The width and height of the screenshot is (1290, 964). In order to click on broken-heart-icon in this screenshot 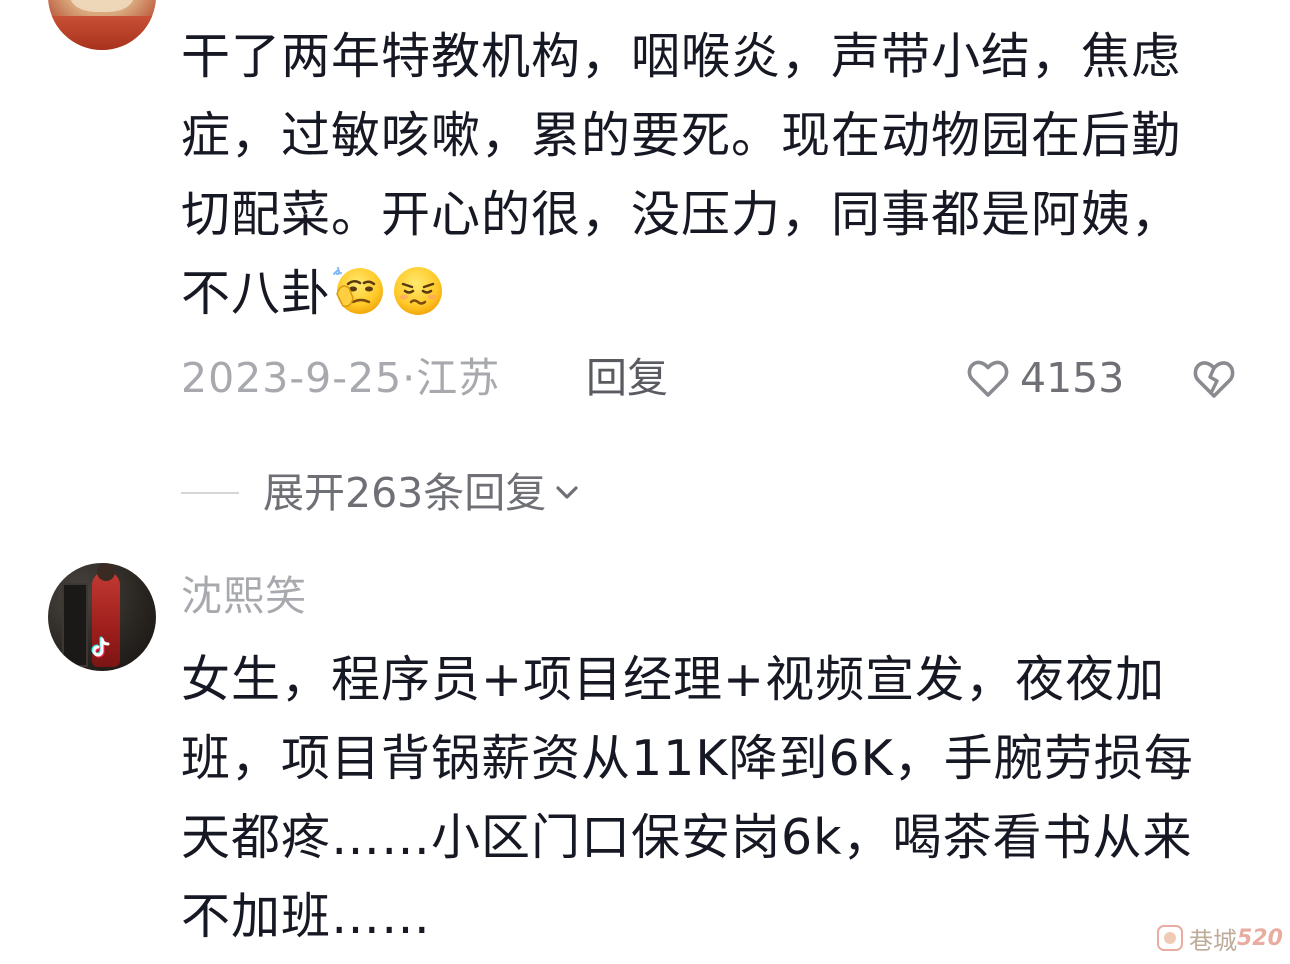, I will do `click(1214, 378)`.